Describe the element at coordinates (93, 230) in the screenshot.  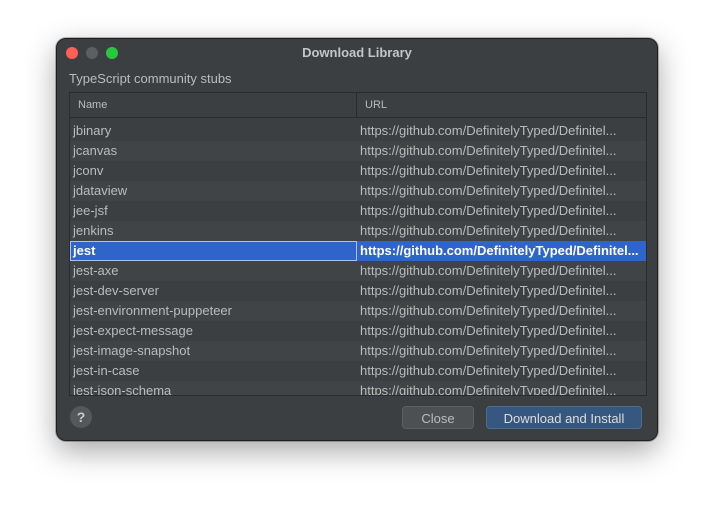
I see `row-name-cell: jenkins` at that location.